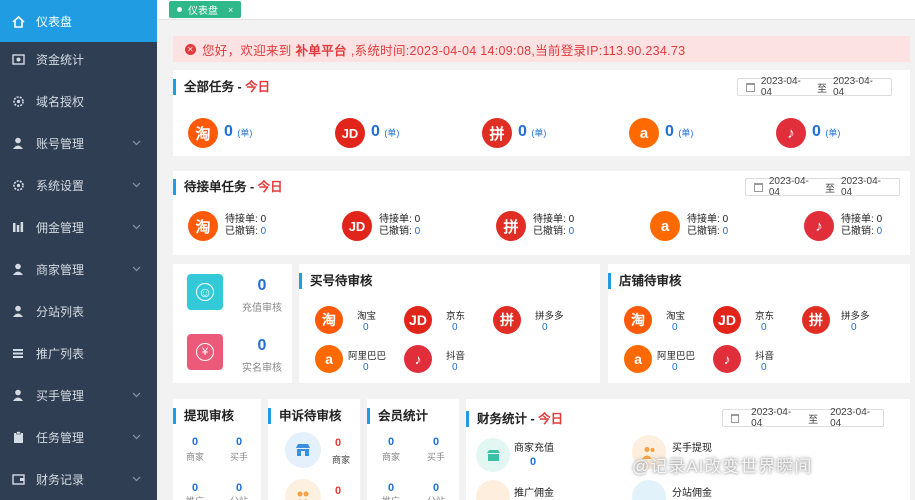 This screenshot has width=915, height=500. What do you see at coordinates (418, 359) in the screenshot?
I see `douyin-logo-icon: ♪` at bounding box center [418, 359].